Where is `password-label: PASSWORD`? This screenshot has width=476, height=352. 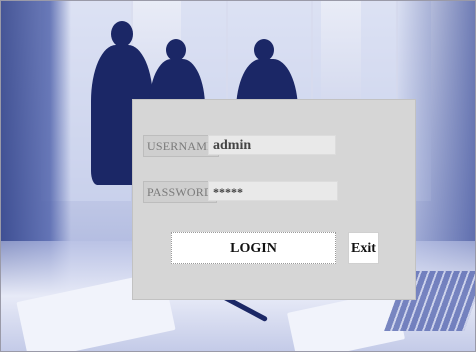 password-label: PASSWORD is located at coordinates (180, 192).